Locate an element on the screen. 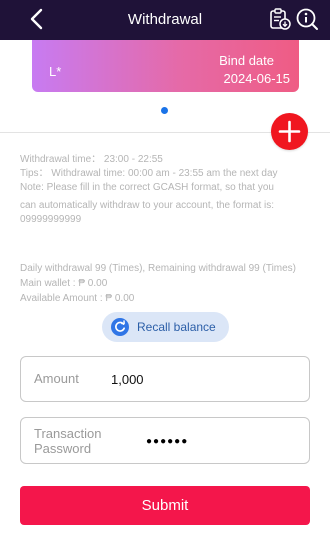 Image resolution: width=330 pixels, height=554 pixels. clipboard-download-icon is located at coordinates (280, 19).